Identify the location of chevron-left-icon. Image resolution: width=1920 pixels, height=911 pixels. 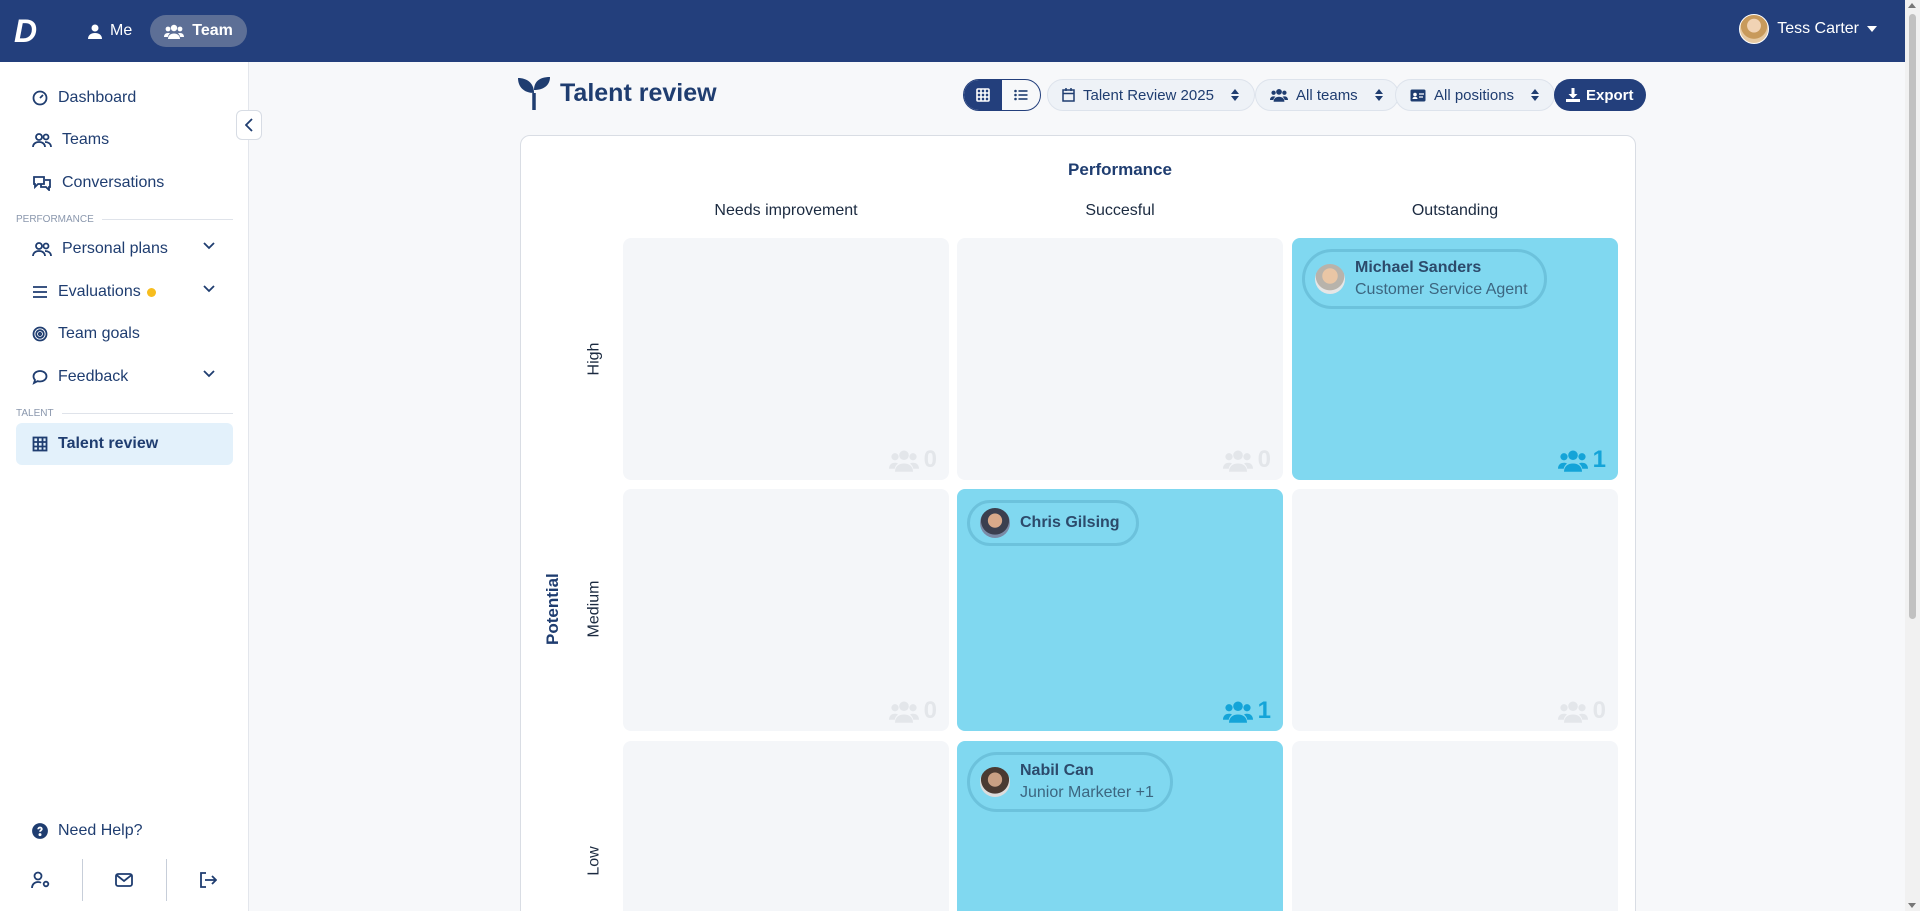
(249, 125).